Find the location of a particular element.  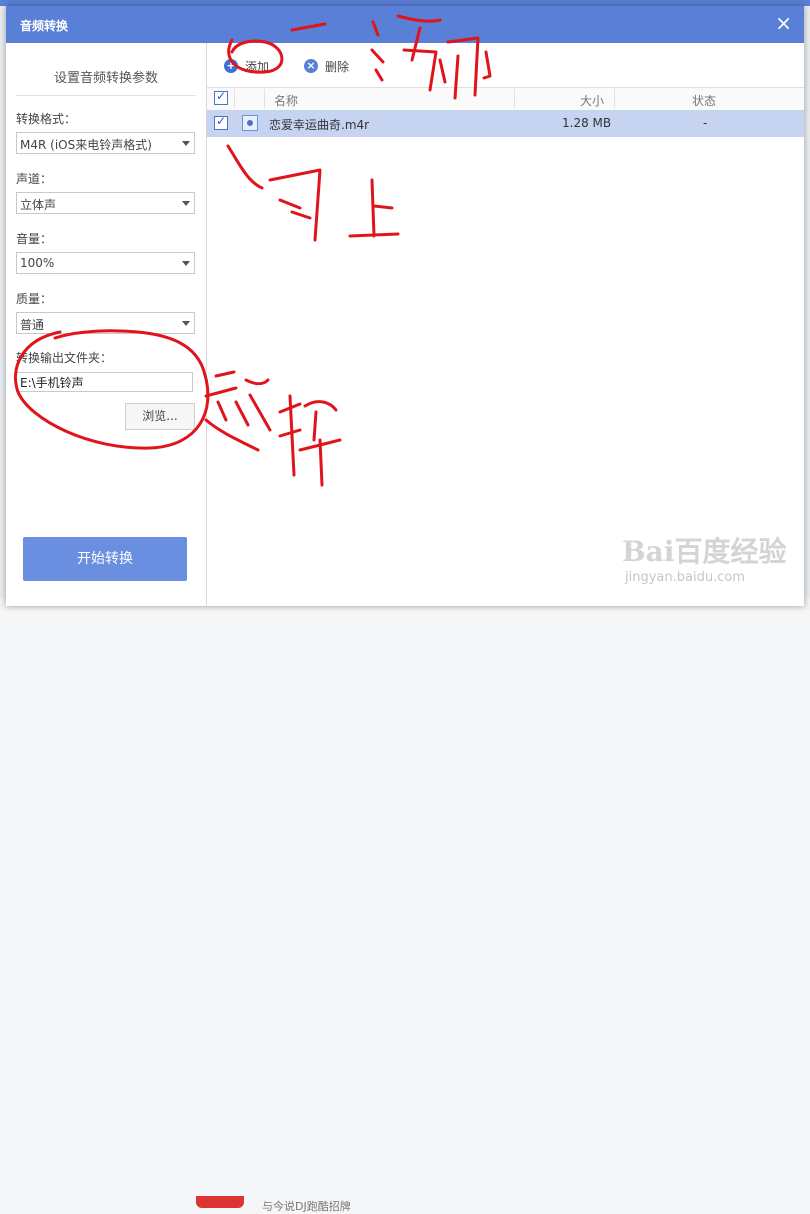

audio-file-icon is located at coordinates (250, 123).